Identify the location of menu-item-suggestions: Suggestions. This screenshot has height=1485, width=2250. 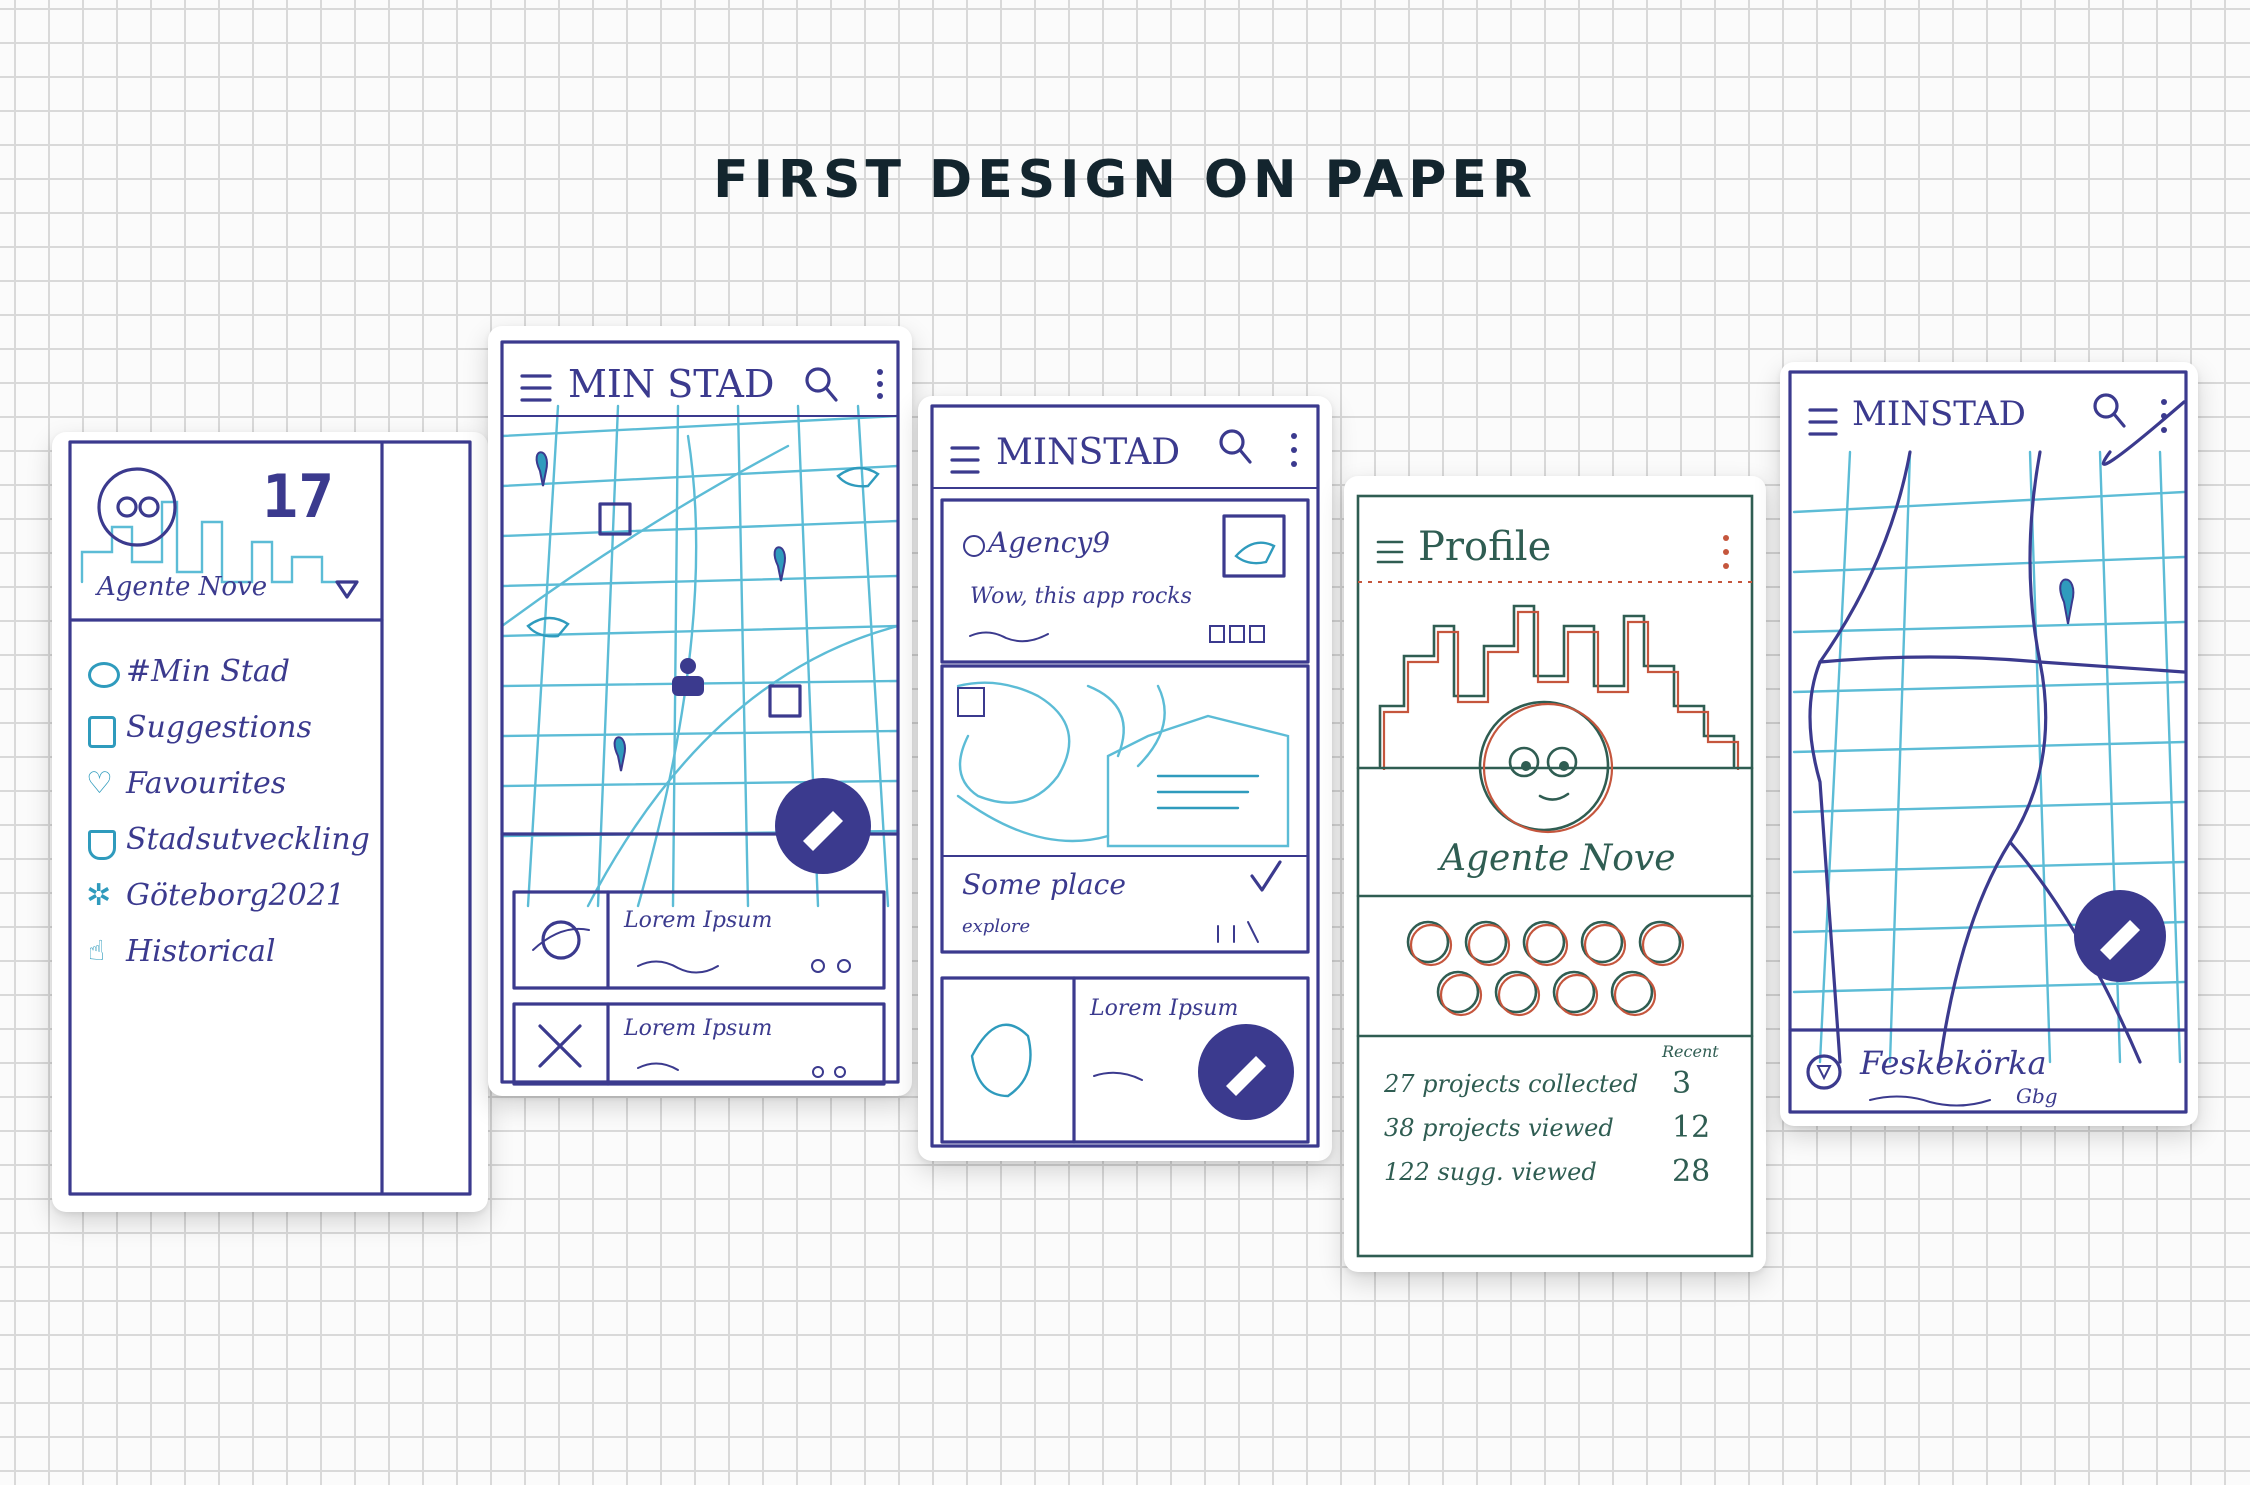
(222, 731).